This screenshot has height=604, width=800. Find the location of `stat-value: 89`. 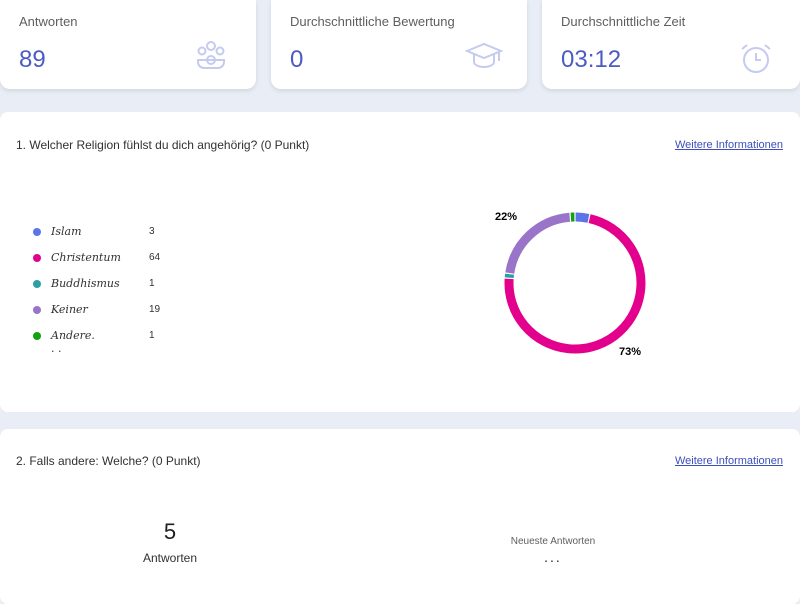

stat-value: 89 is located at coordinates (32, 60).